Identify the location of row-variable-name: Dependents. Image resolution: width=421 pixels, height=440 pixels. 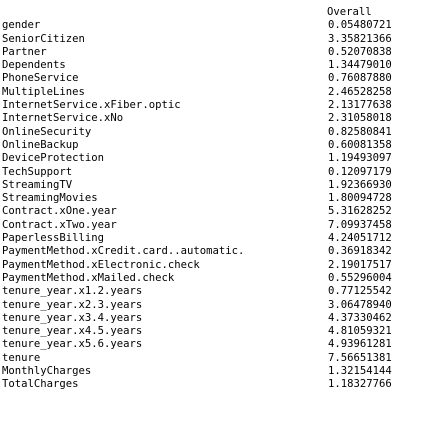
(34, 65).